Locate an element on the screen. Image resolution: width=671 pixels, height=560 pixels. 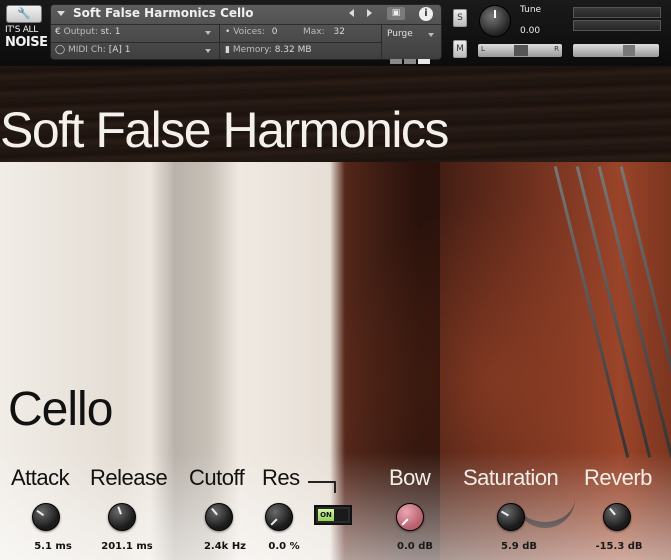
purge-label: Purge is located at coordinates (400, 34).